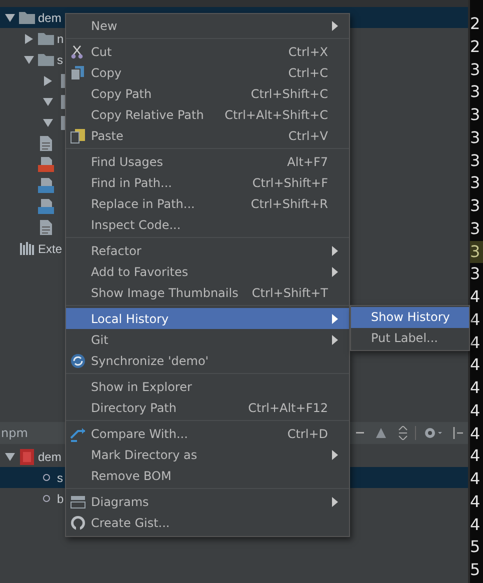  What do you see at coordinates (14, 433) in the screenshot?
I see `panel-title: npm` at bounding box center [14, 433].